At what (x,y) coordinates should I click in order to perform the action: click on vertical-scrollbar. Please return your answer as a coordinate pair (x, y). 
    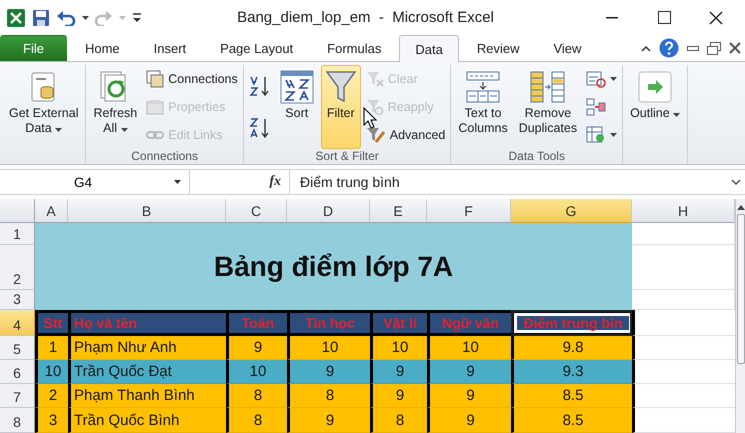
    Looking at the image, I should click on (740, 316).